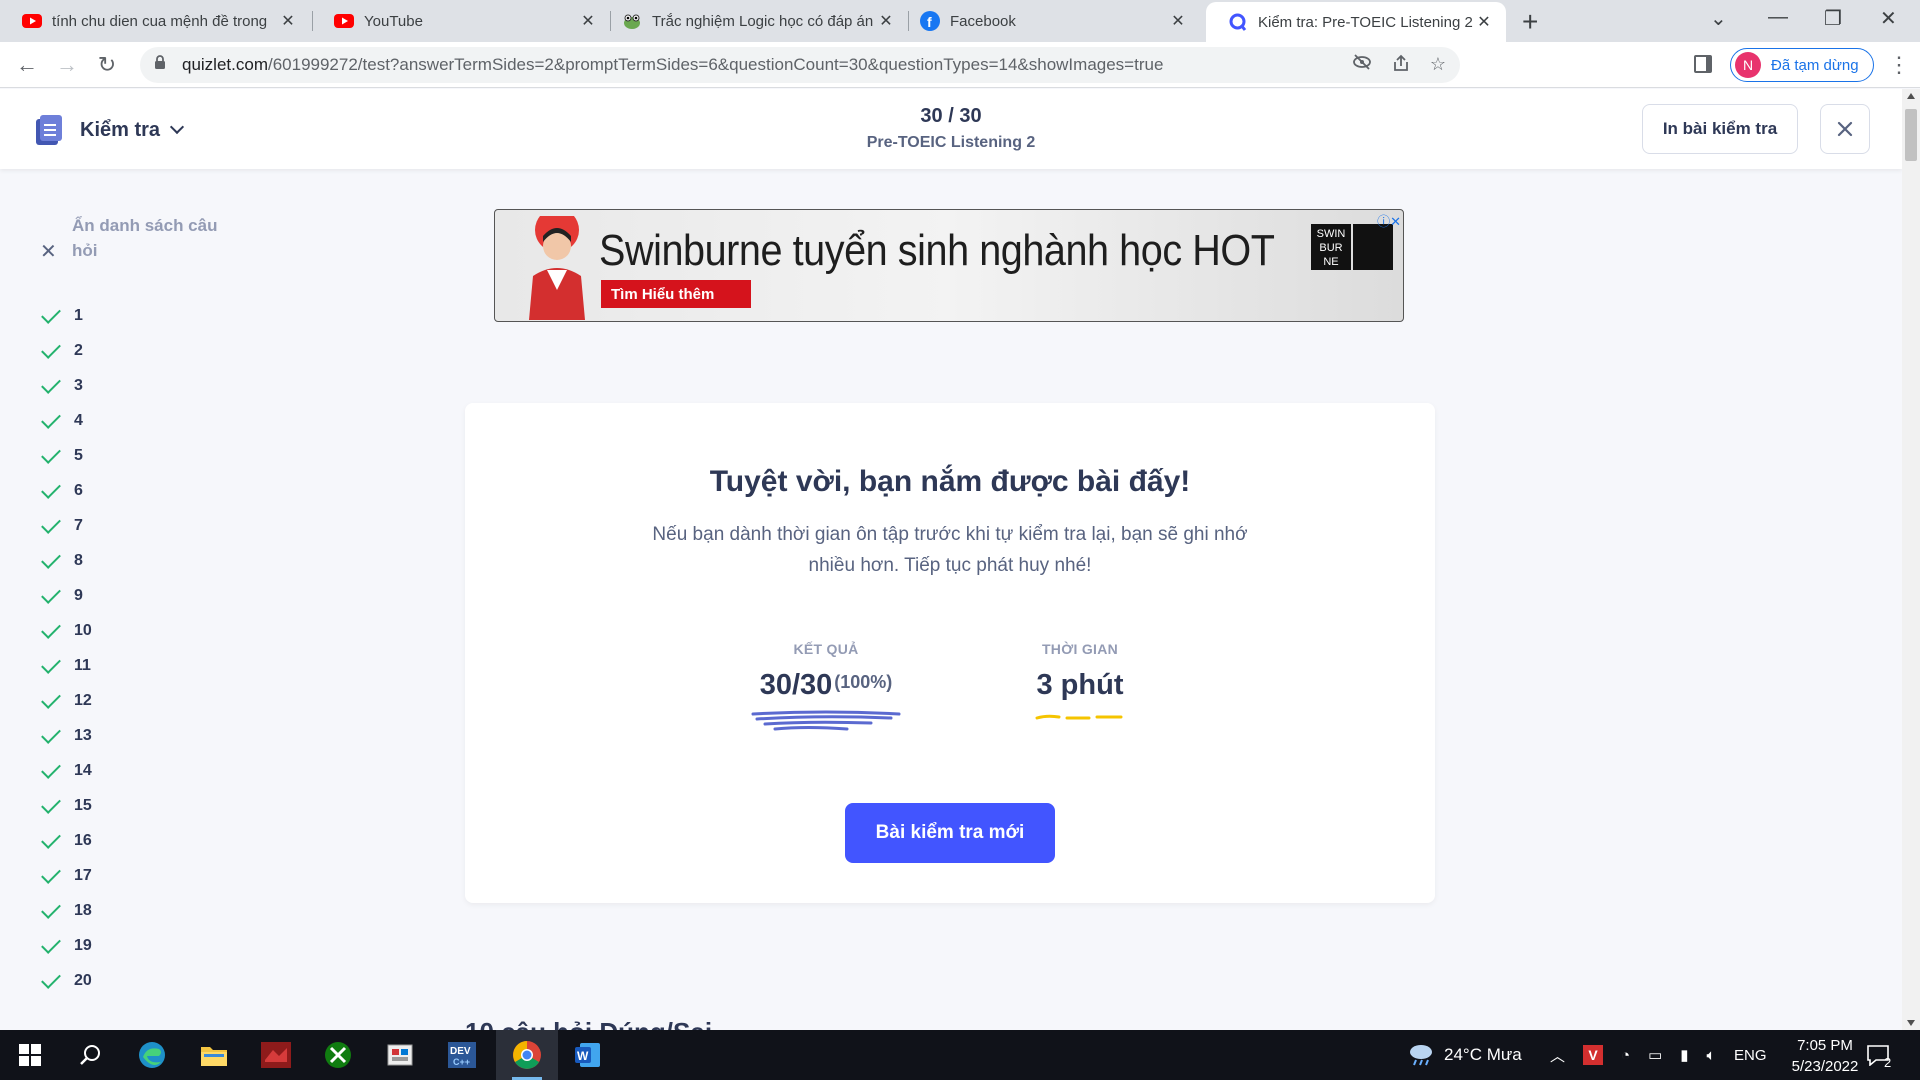 The width and height of the screenshot is (1920, 1080). Describe the element at coordinates (140, 805) in the screenshot. I see `question-list-item: 15` at that location.